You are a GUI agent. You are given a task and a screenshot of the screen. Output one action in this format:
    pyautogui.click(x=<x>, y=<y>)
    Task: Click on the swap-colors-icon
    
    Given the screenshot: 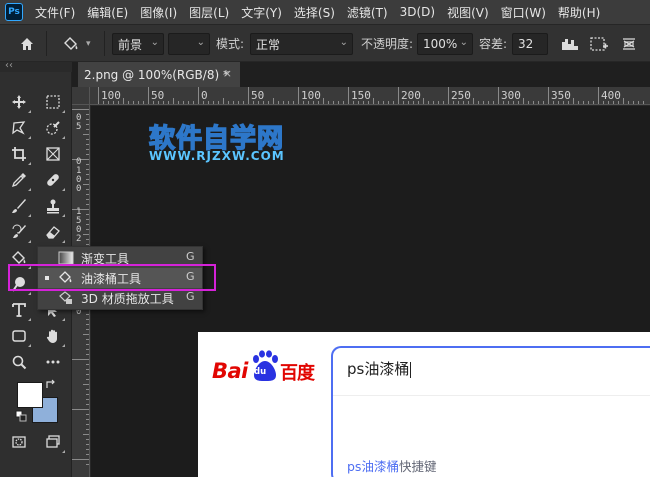 What is the action you would take?
    pyautogui.click(x=51, y=385)
    